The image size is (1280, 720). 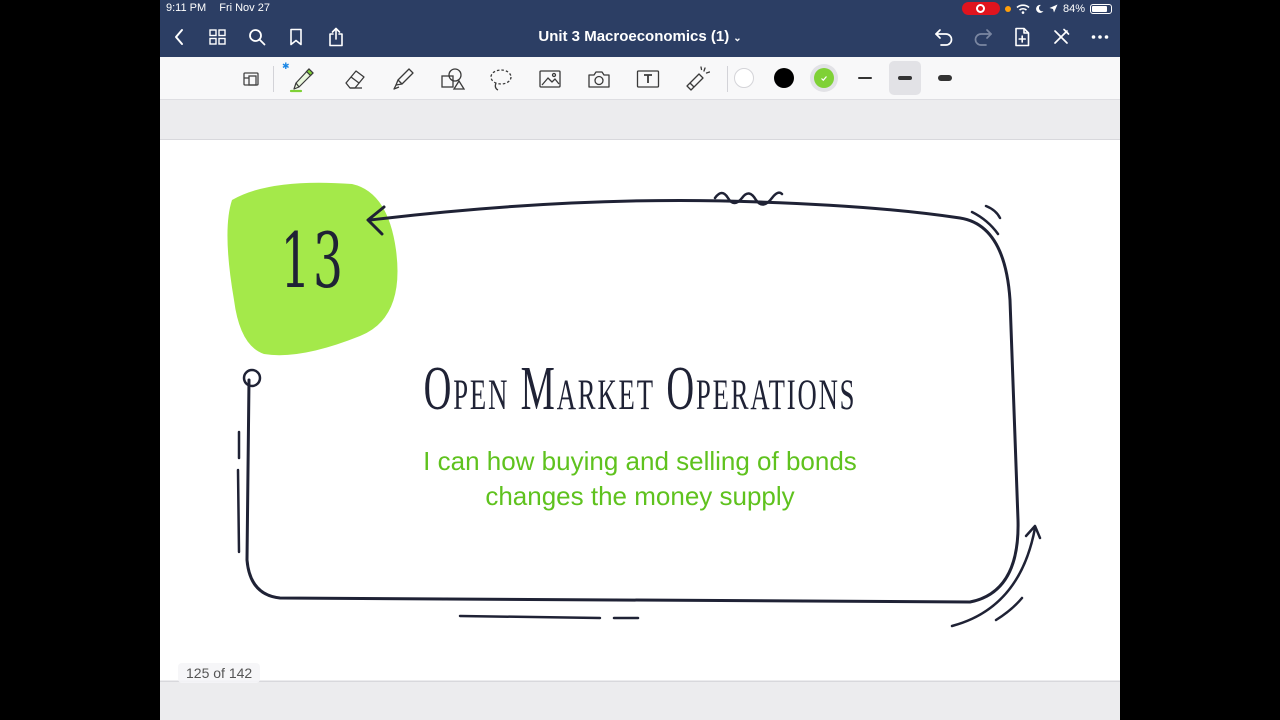 What do you see at coordinates (550, 79) in the screenshot?
I see `image-icon` at bounding box center [550, 79].